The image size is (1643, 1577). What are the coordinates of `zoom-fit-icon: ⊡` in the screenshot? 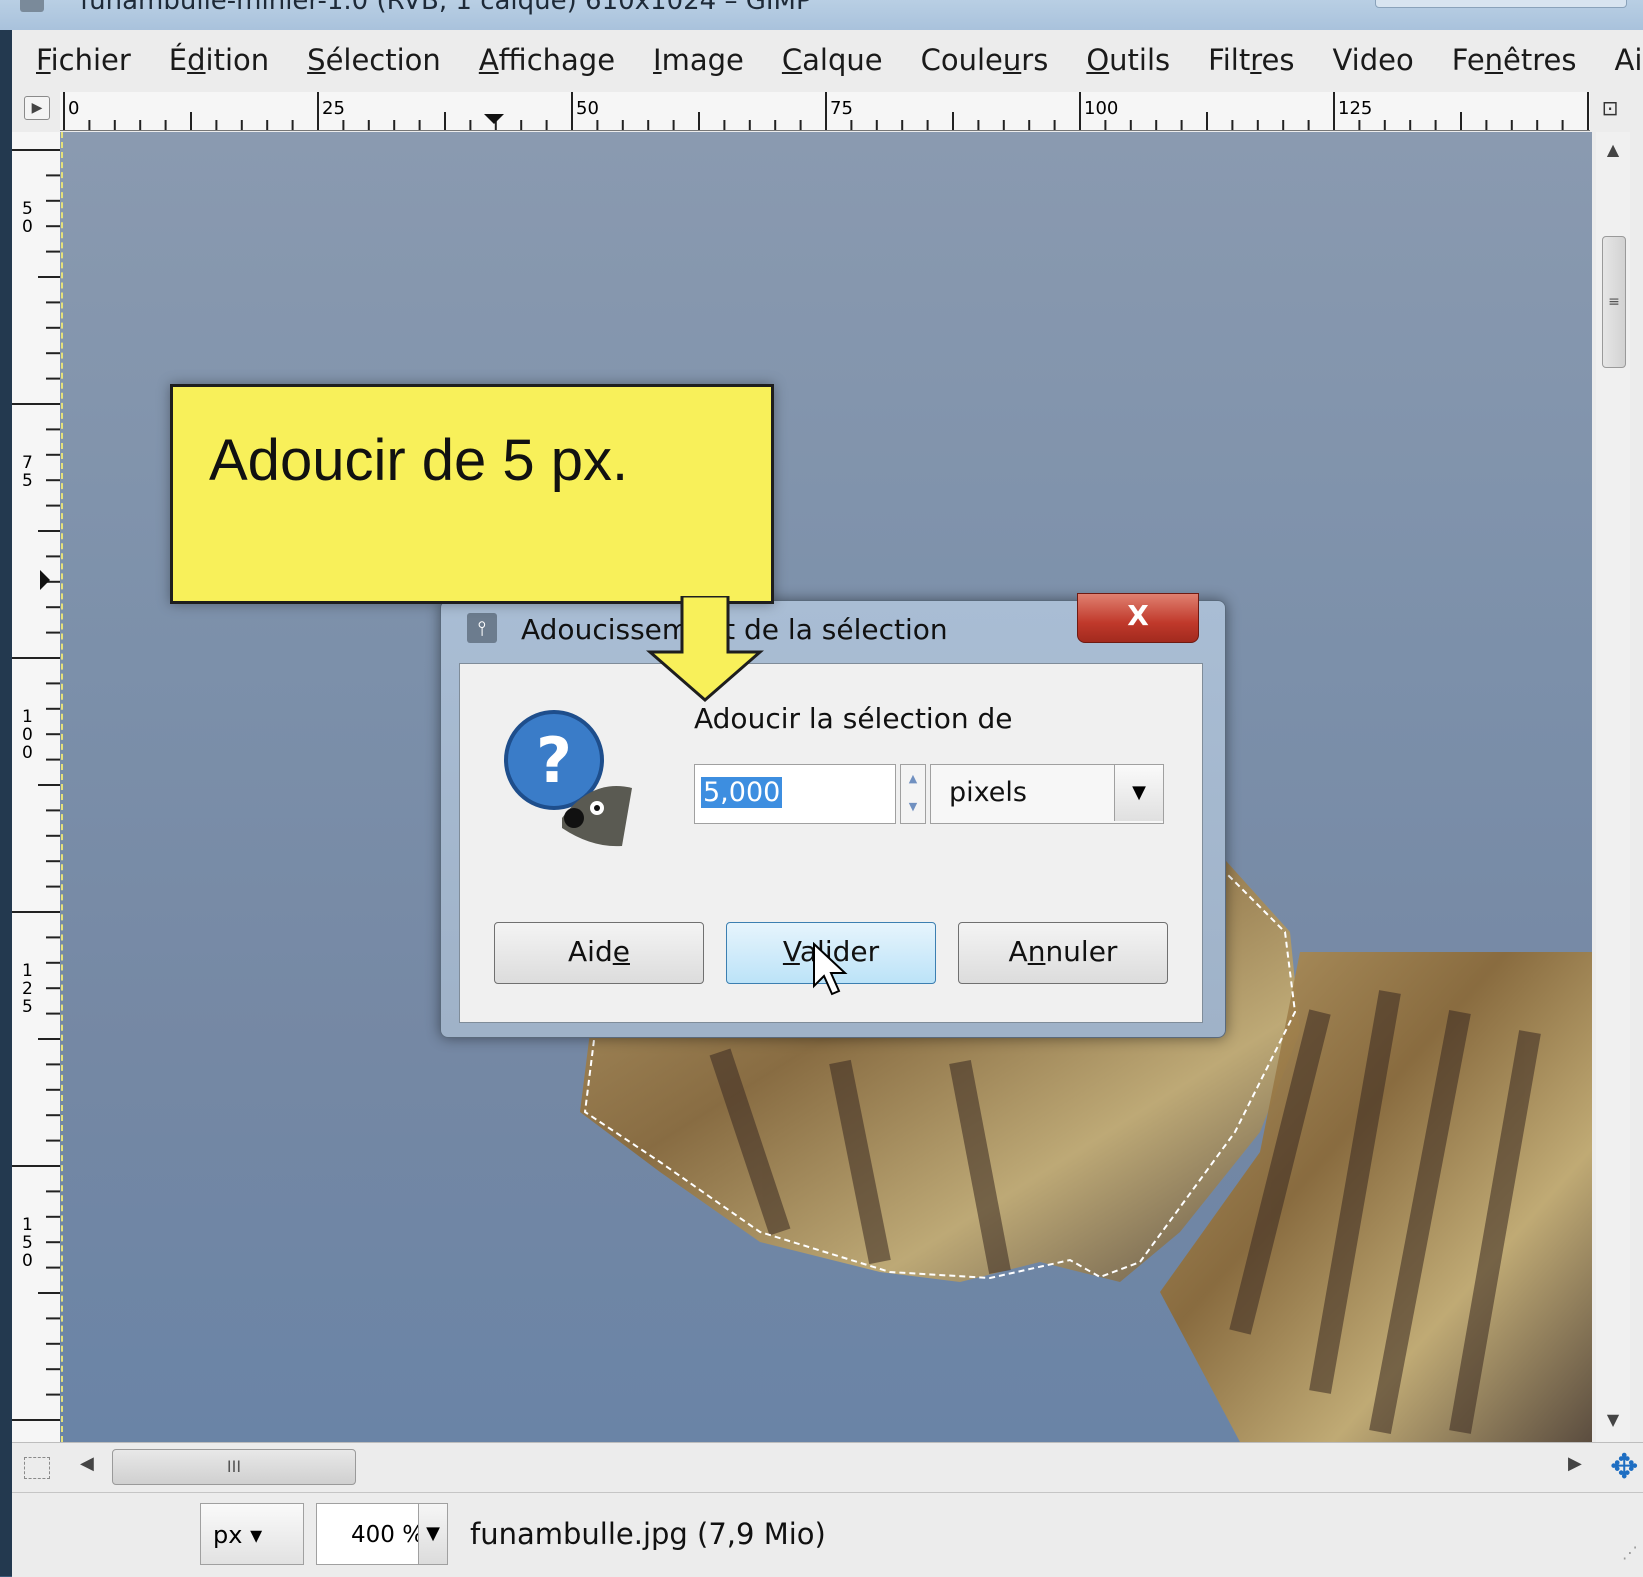 It's located at (1610, 110).